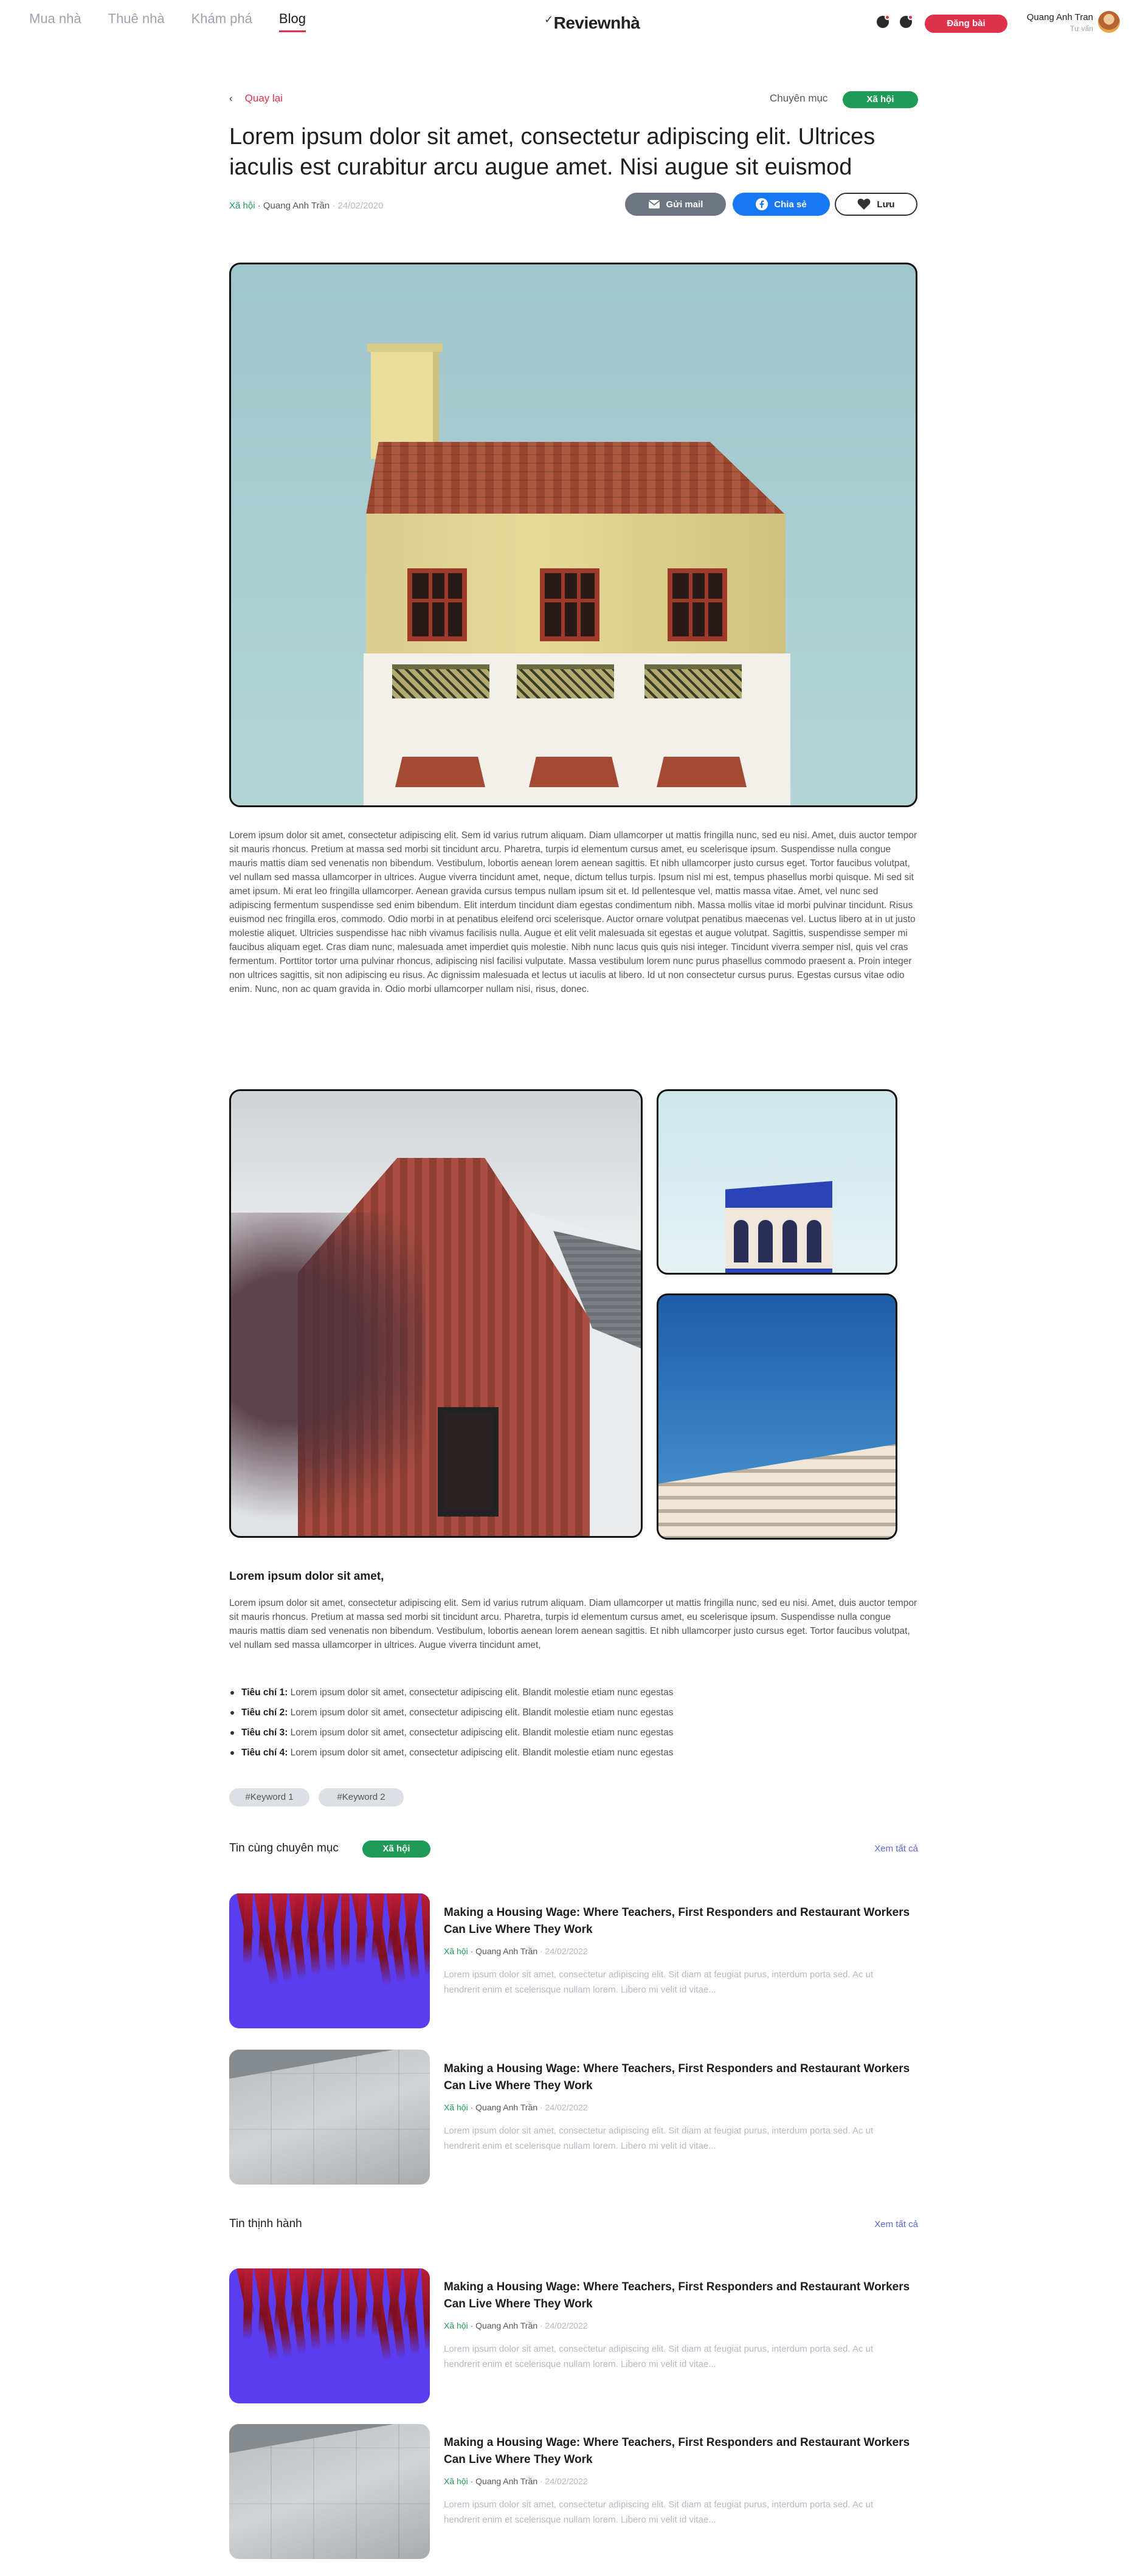 This screenshot has height=2576, width=1143. I want to click on facebook-icon, so click(762, 204).